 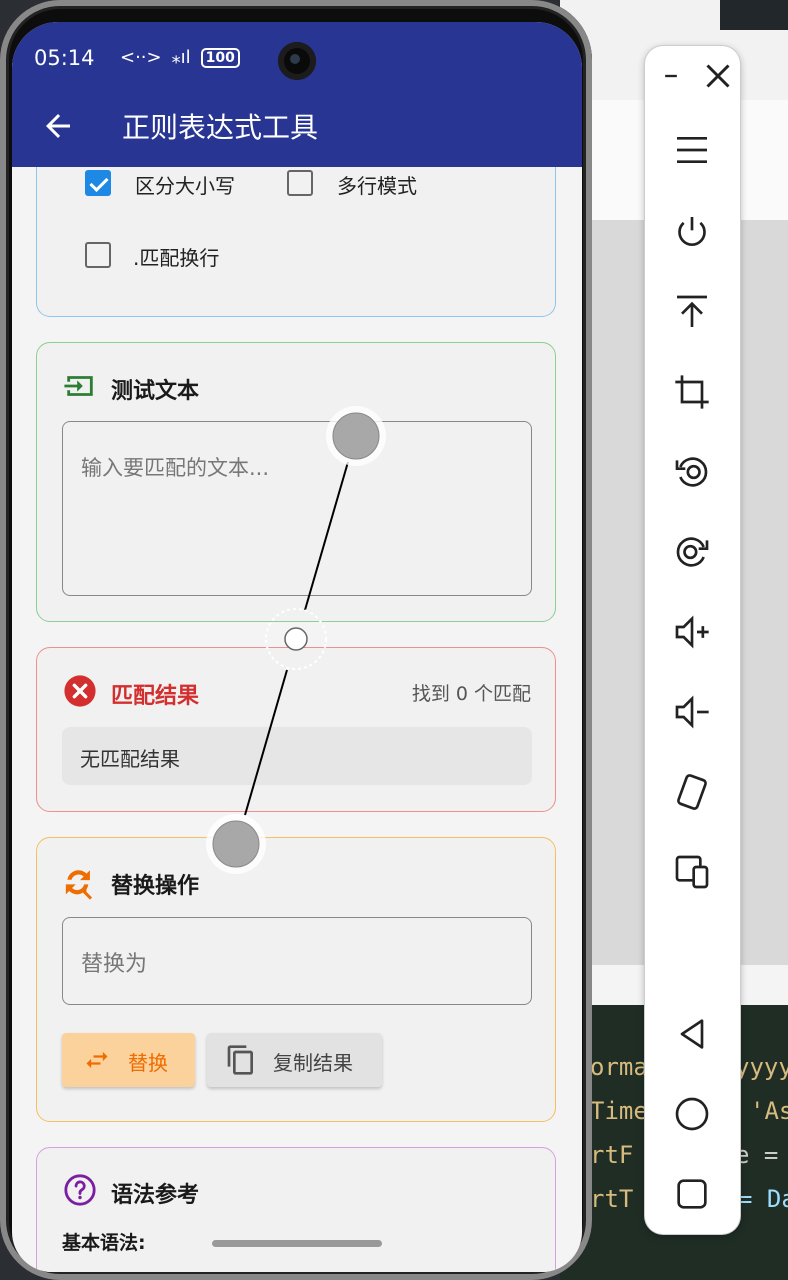 What do you see at coordinates (757, 1155) in the screenshot?
I see `code-line: e =` at bounding box center [757, 1155].